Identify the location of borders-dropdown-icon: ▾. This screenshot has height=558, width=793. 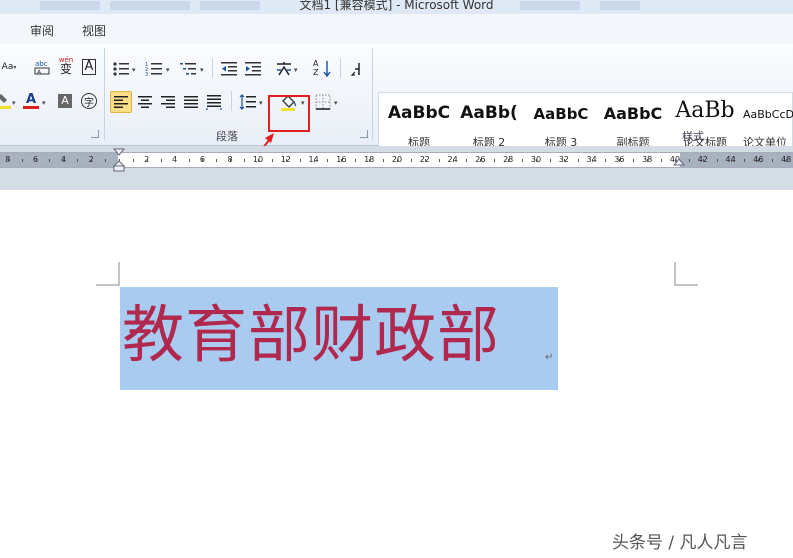
(336, 103).